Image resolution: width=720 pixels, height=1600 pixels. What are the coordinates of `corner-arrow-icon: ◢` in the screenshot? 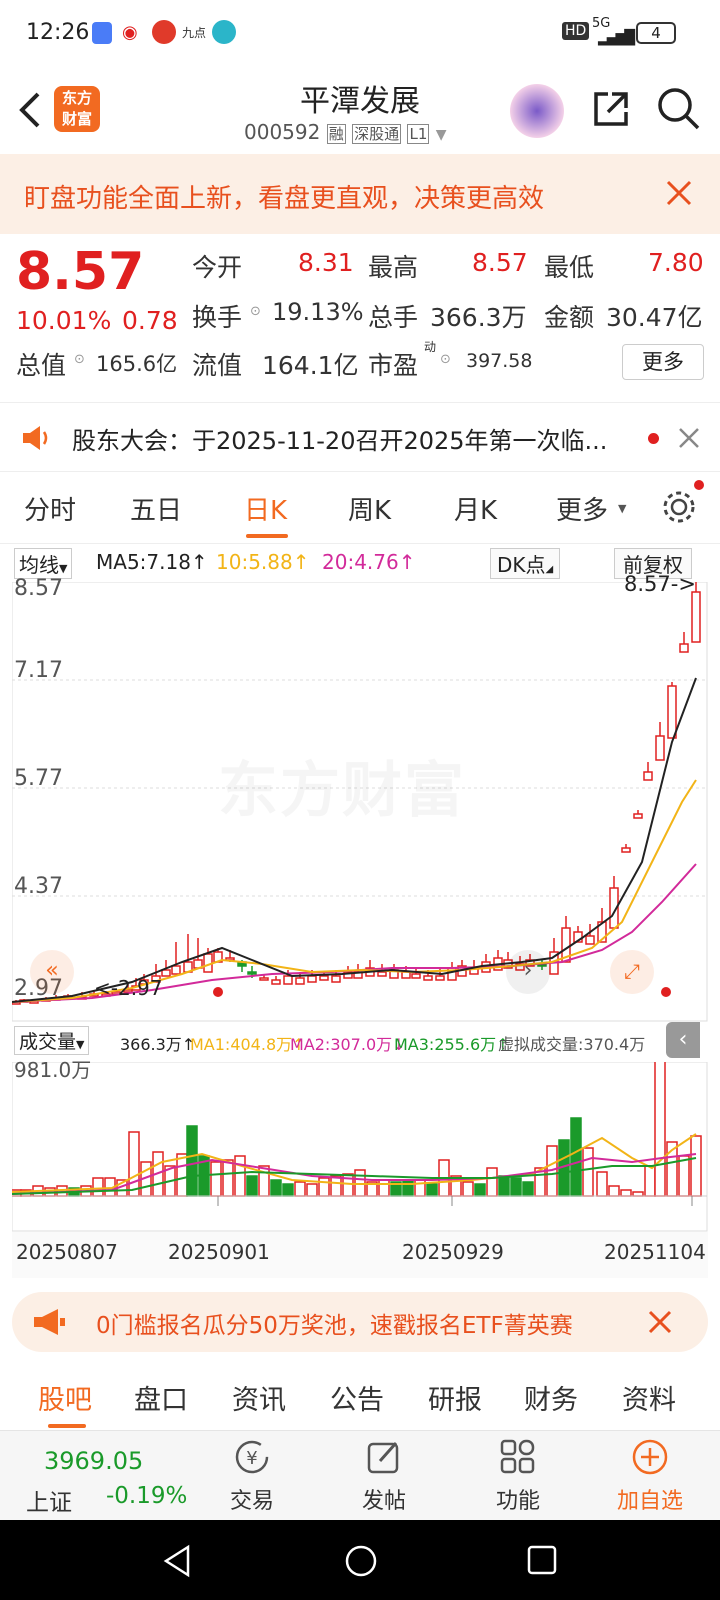 It's located at (549, 569).